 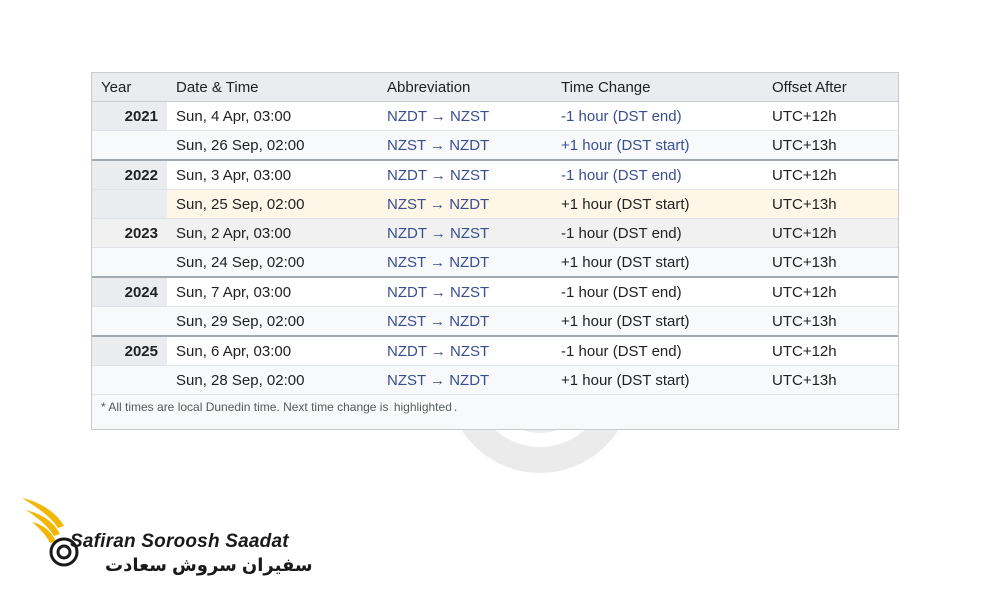 What do you see at coordinates (272, 87) in the screenshot?
I see `header-date-time: Date & Time` at bounding box center [272, 87].